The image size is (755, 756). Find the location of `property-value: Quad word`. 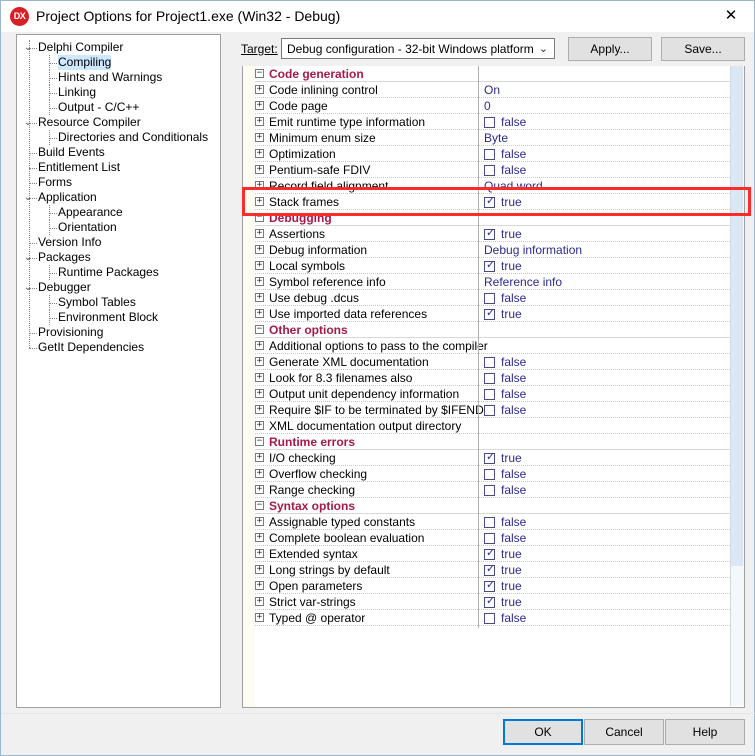

property-value: Quad word is located at coordinates (513, 186).